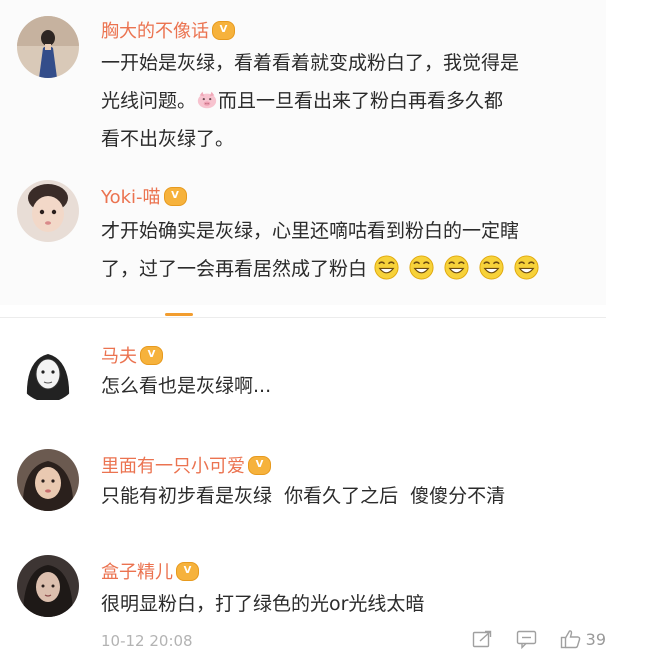 This screenshot has height=663, width=650. I want to click on username: 胸大的不像话 V, so click(168, 30).